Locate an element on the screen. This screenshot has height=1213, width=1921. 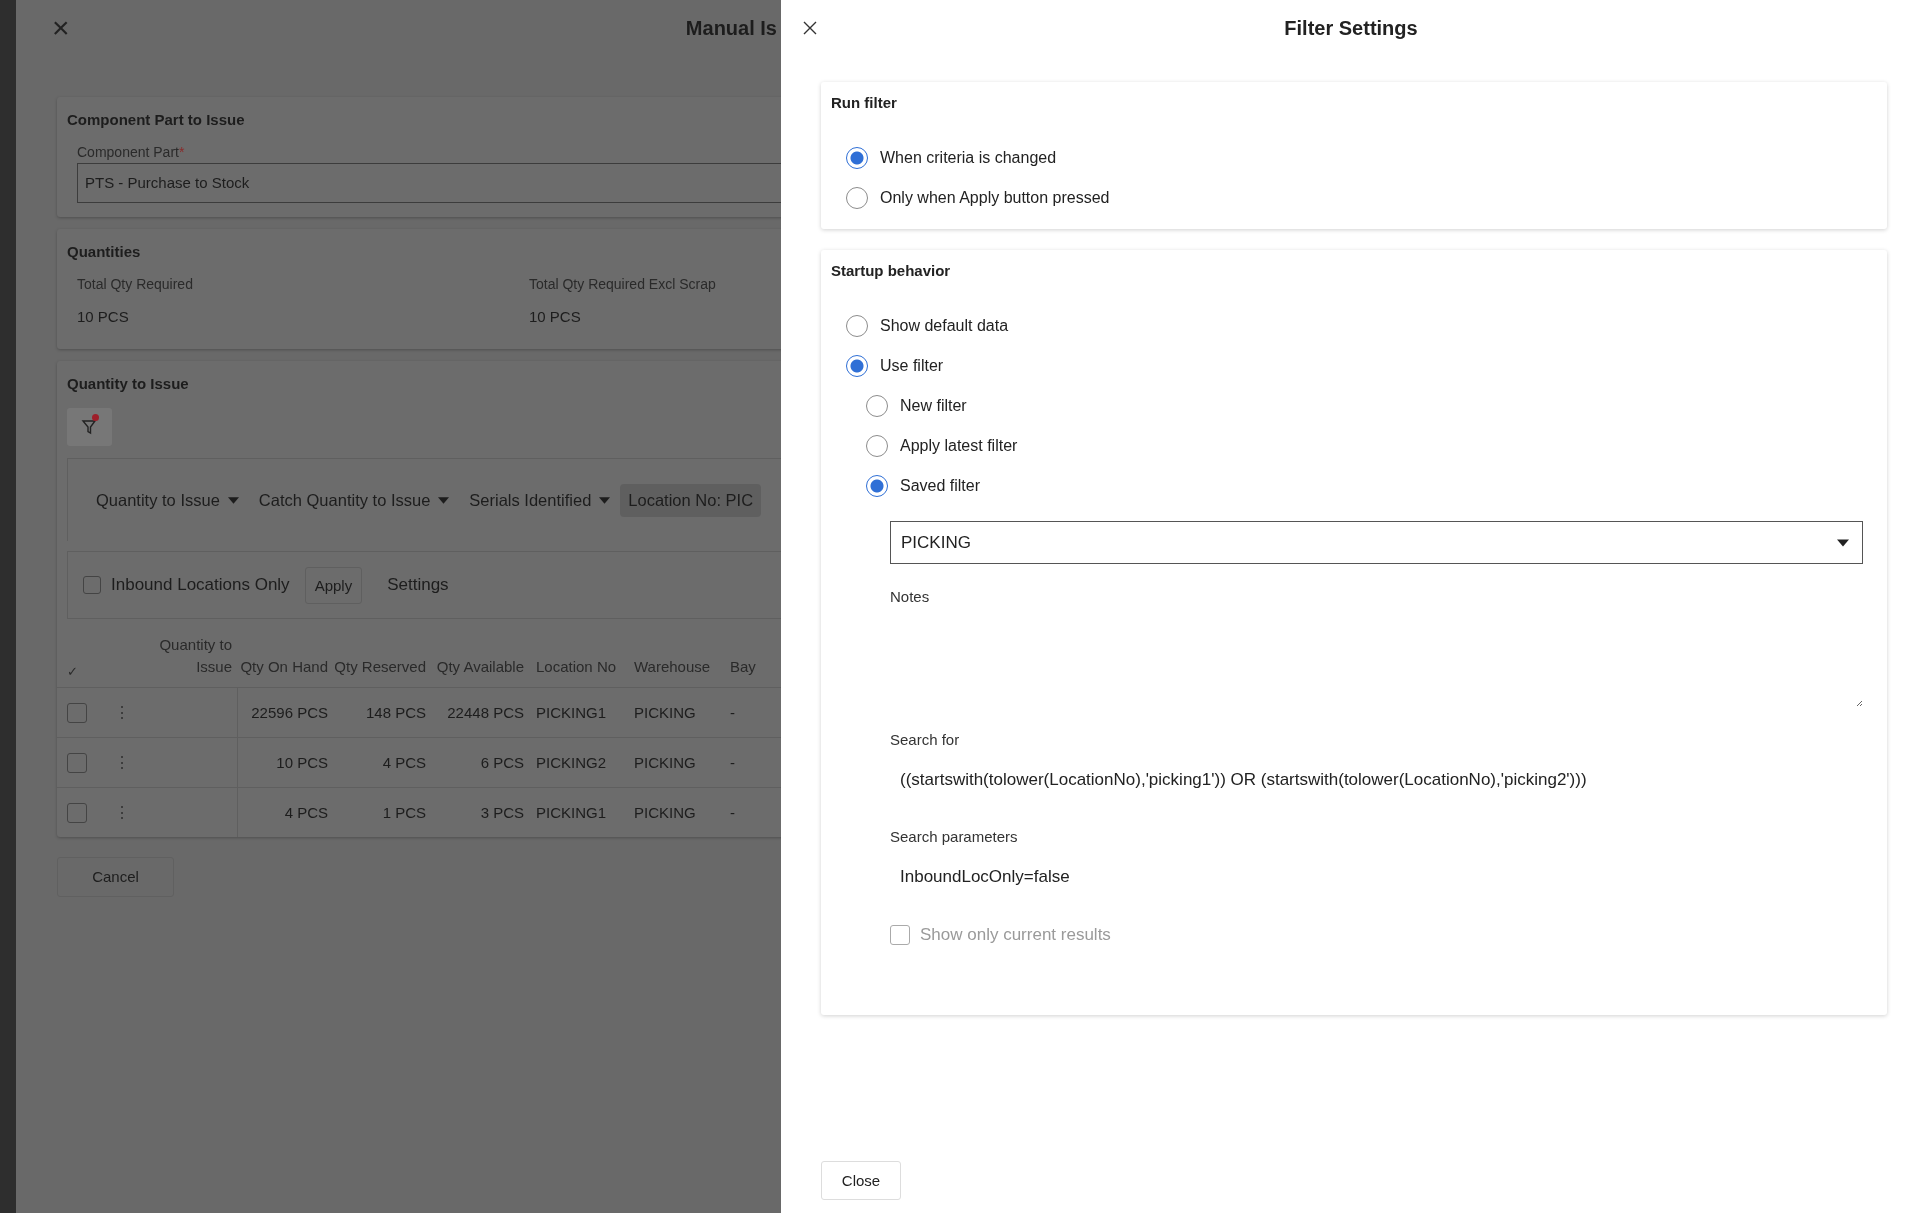
settings-button: Settings is located at coordinates (418, 585).